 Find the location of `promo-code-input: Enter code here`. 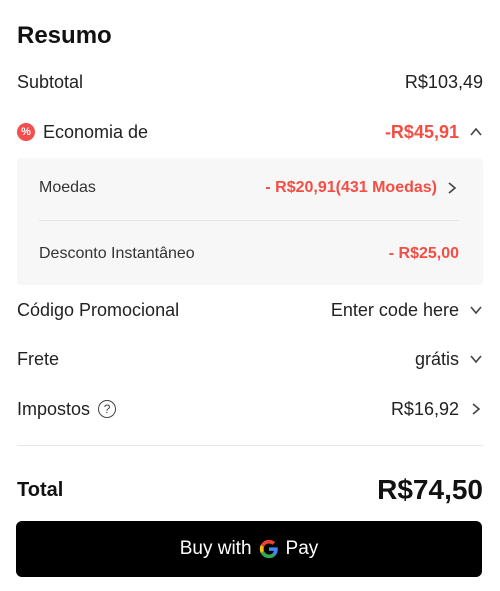

promo-code-input: Enter code here is located at coordinates (395, 310).